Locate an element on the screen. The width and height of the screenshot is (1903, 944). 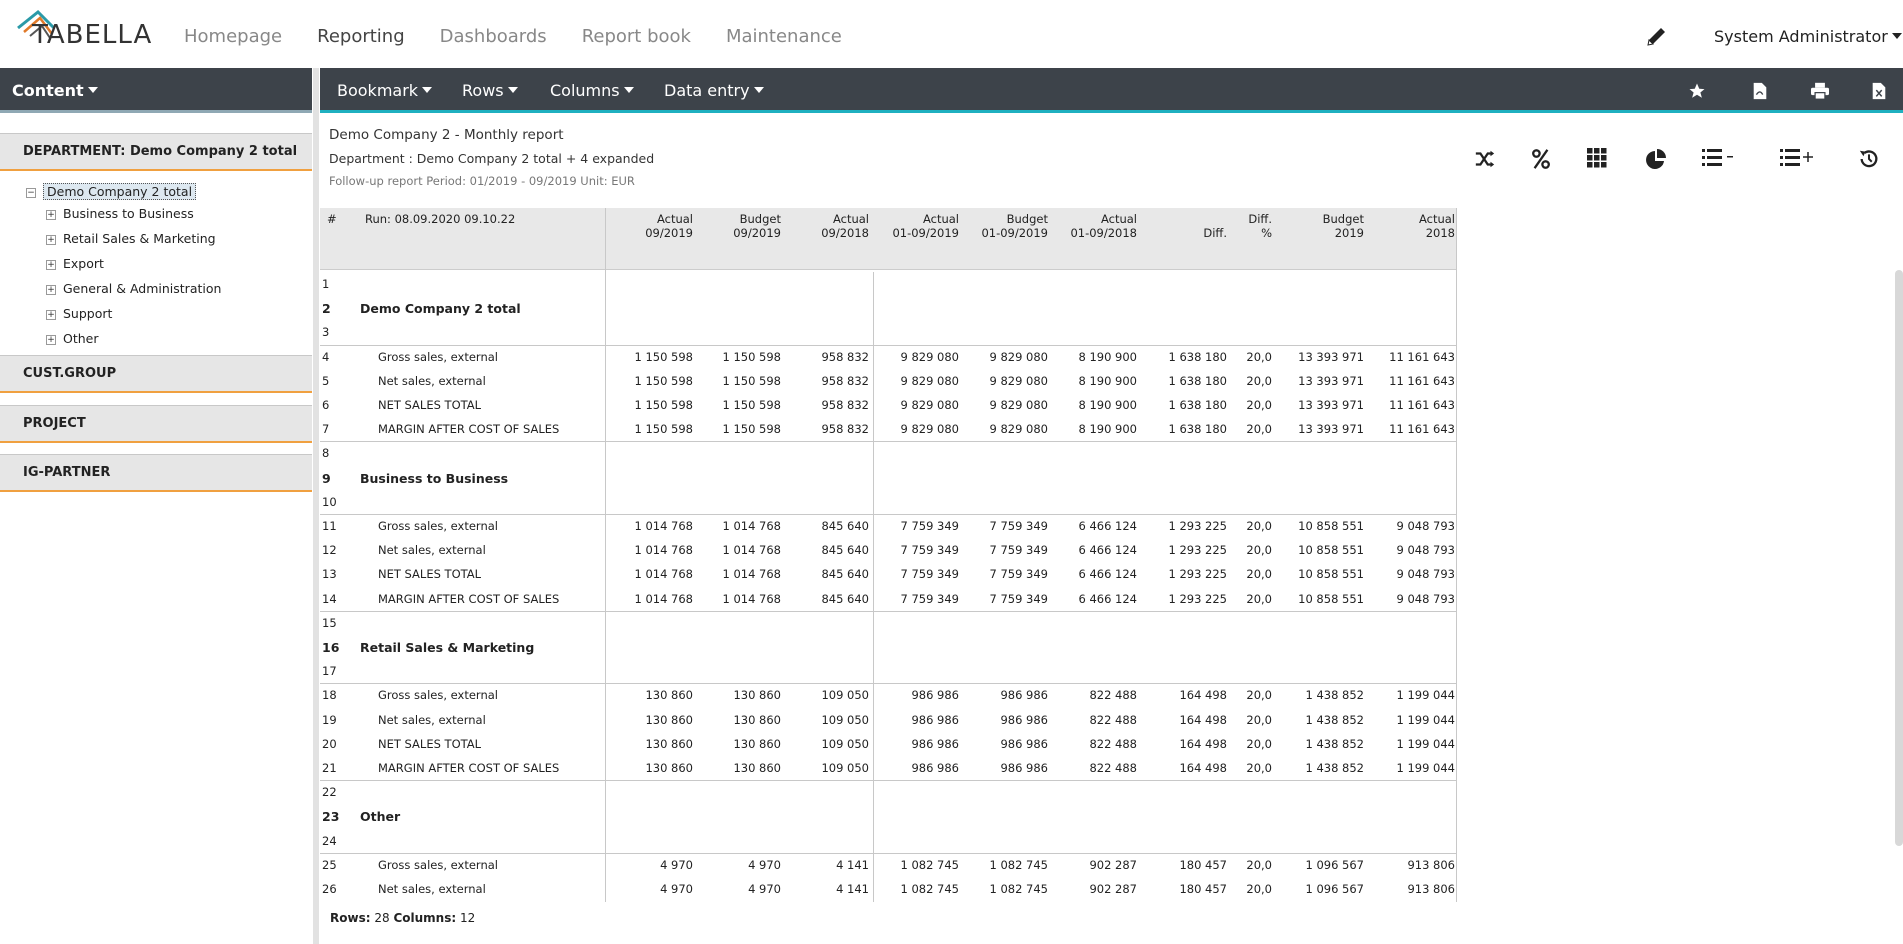
list-expand-icon is located at coordinates (1800, 158).